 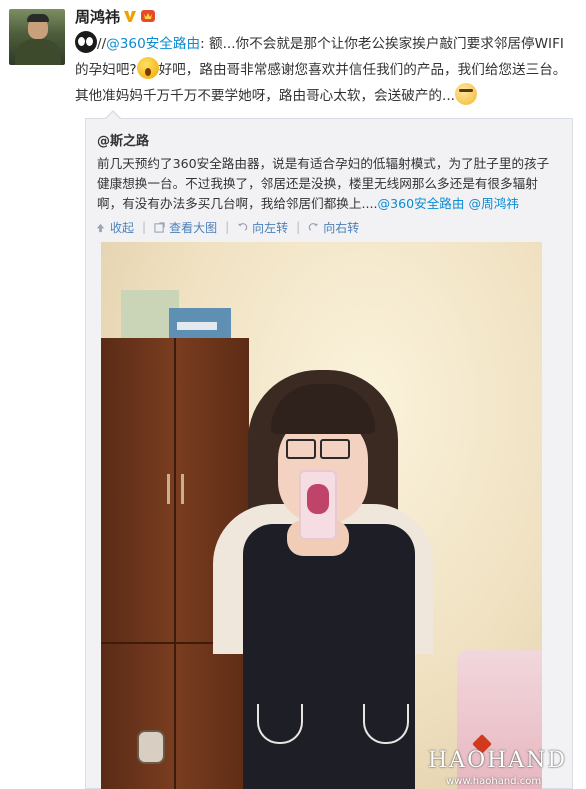 What do you see at coordinates (38, 18) in the screenshot?
I see `avatar-hair-shape` at bounding box center [38, 18].